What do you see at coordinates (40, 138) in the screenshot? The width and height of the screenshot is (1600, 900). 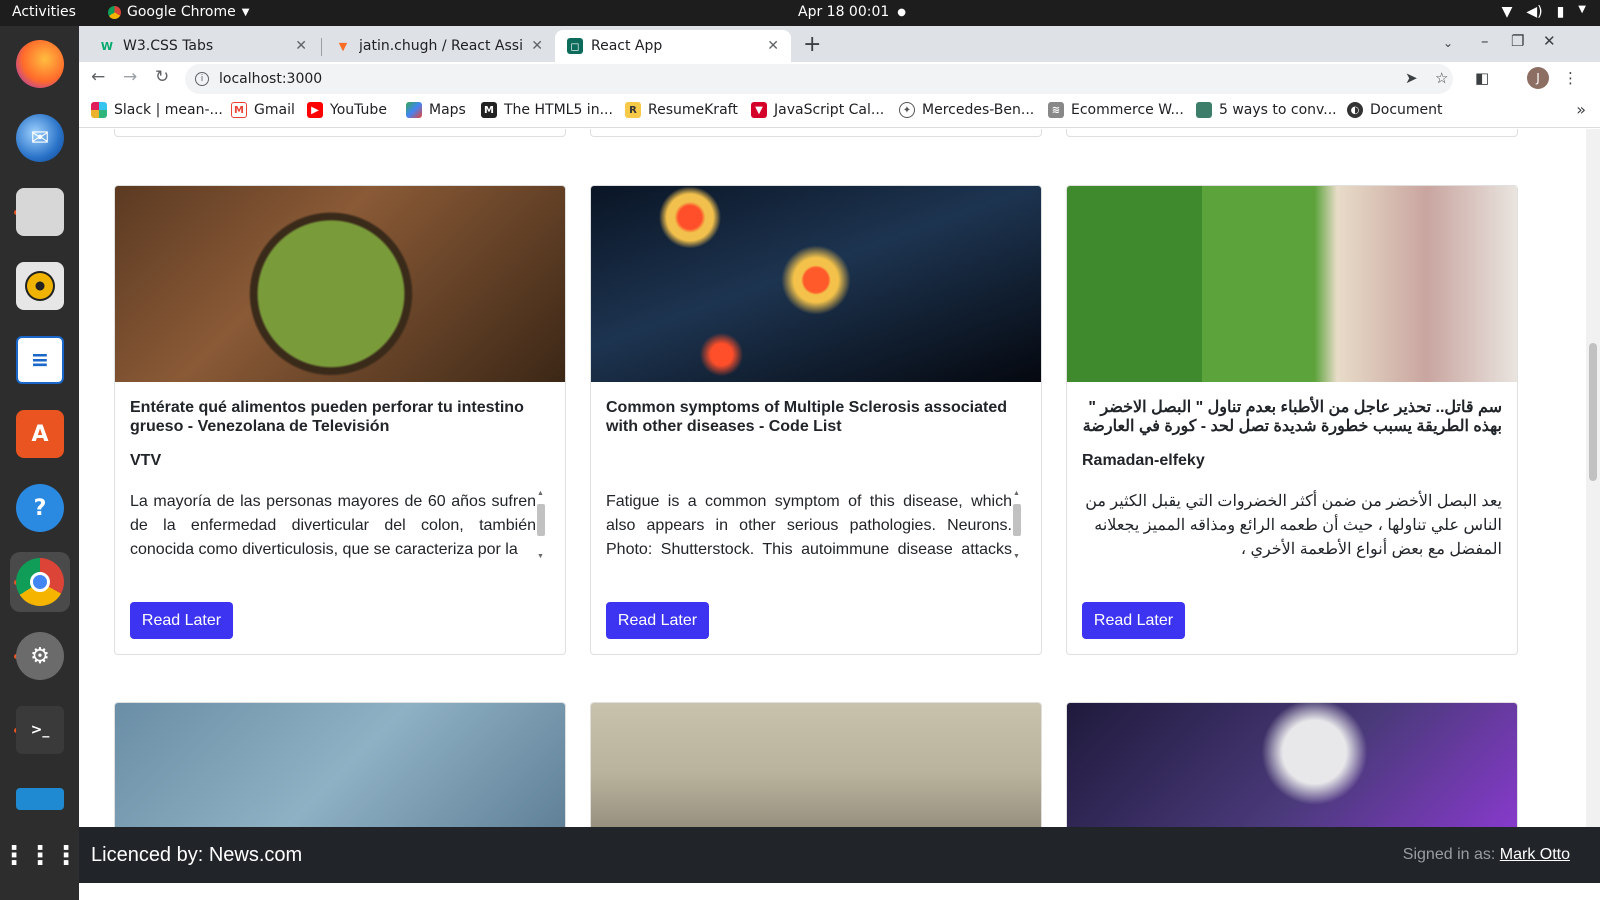 I see `dock-thunderbird: ✉` at bounding box center [40, 138].